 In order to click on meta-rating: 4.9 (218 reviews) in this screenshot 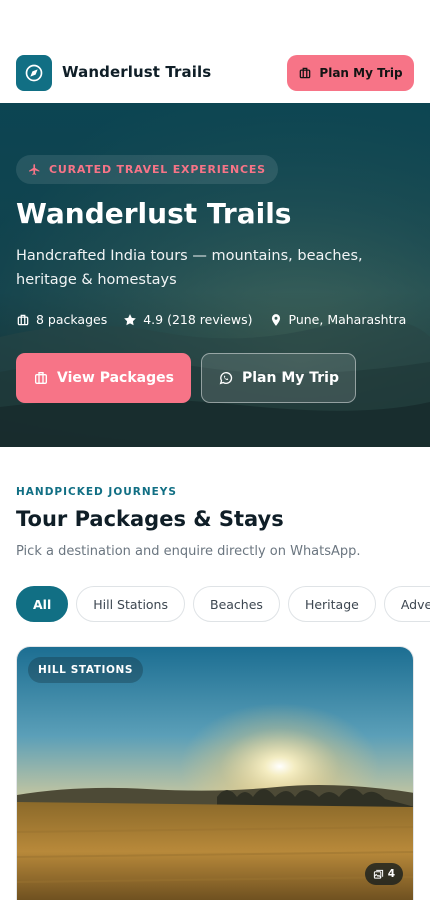, I will do `click(188, 319)`.